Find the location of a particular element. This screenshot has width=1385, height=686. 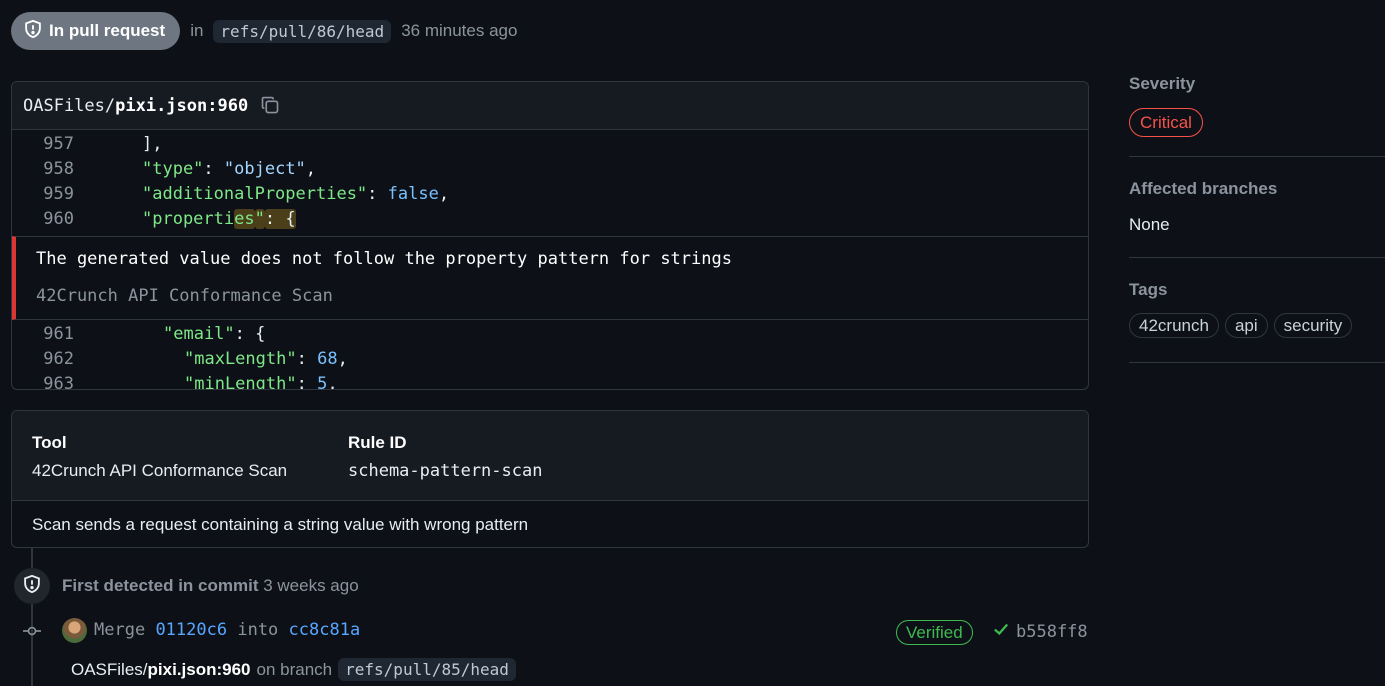

avatar is located at coordinates (74, 630).